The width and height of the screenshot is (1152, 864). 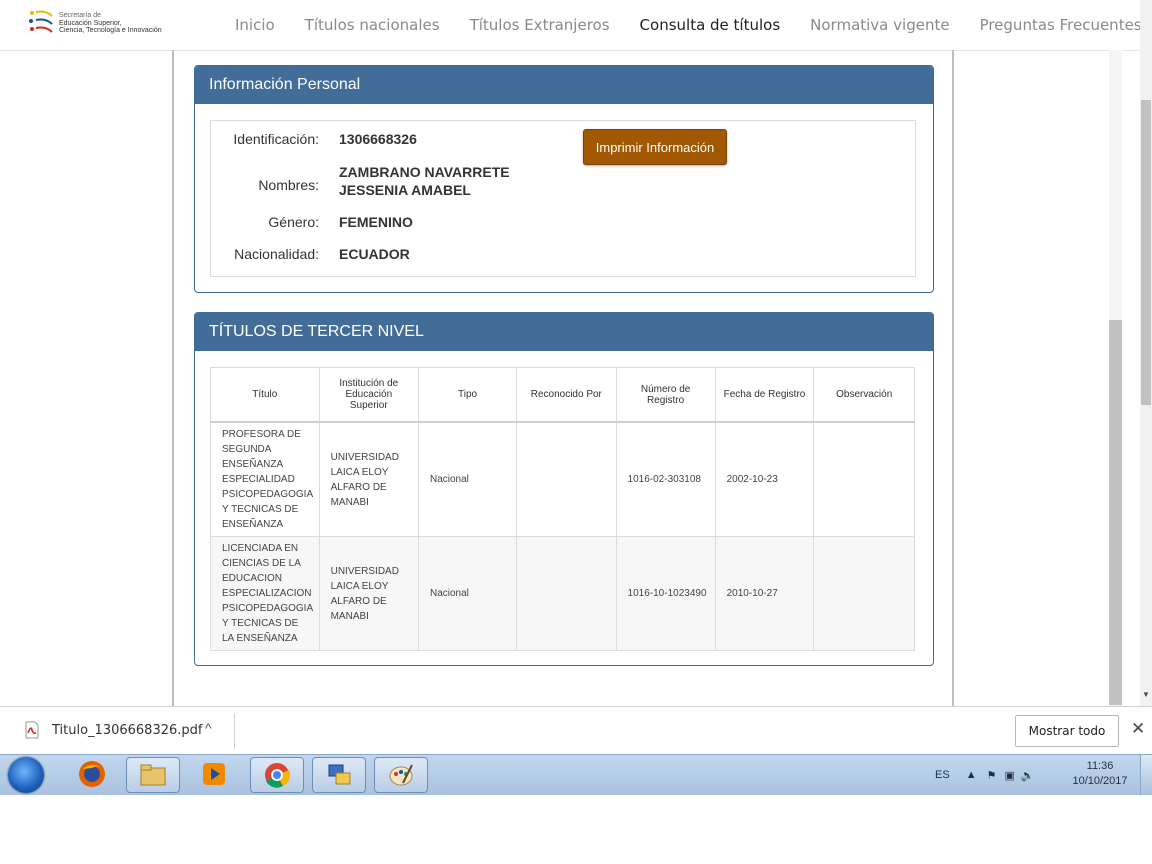 I want to click on nav-titulos-nacionales: Títulos nacionales, so click(x=372, y=25).